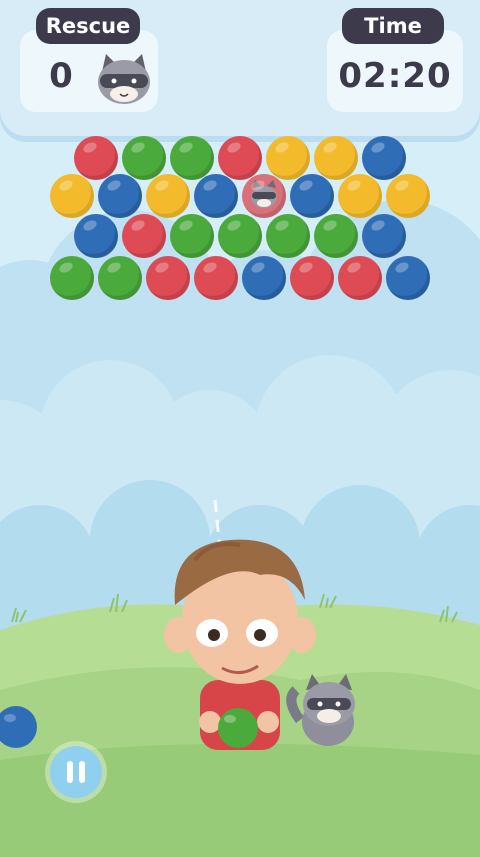  I want to click on pause-icon-bar, so click(82, 772).